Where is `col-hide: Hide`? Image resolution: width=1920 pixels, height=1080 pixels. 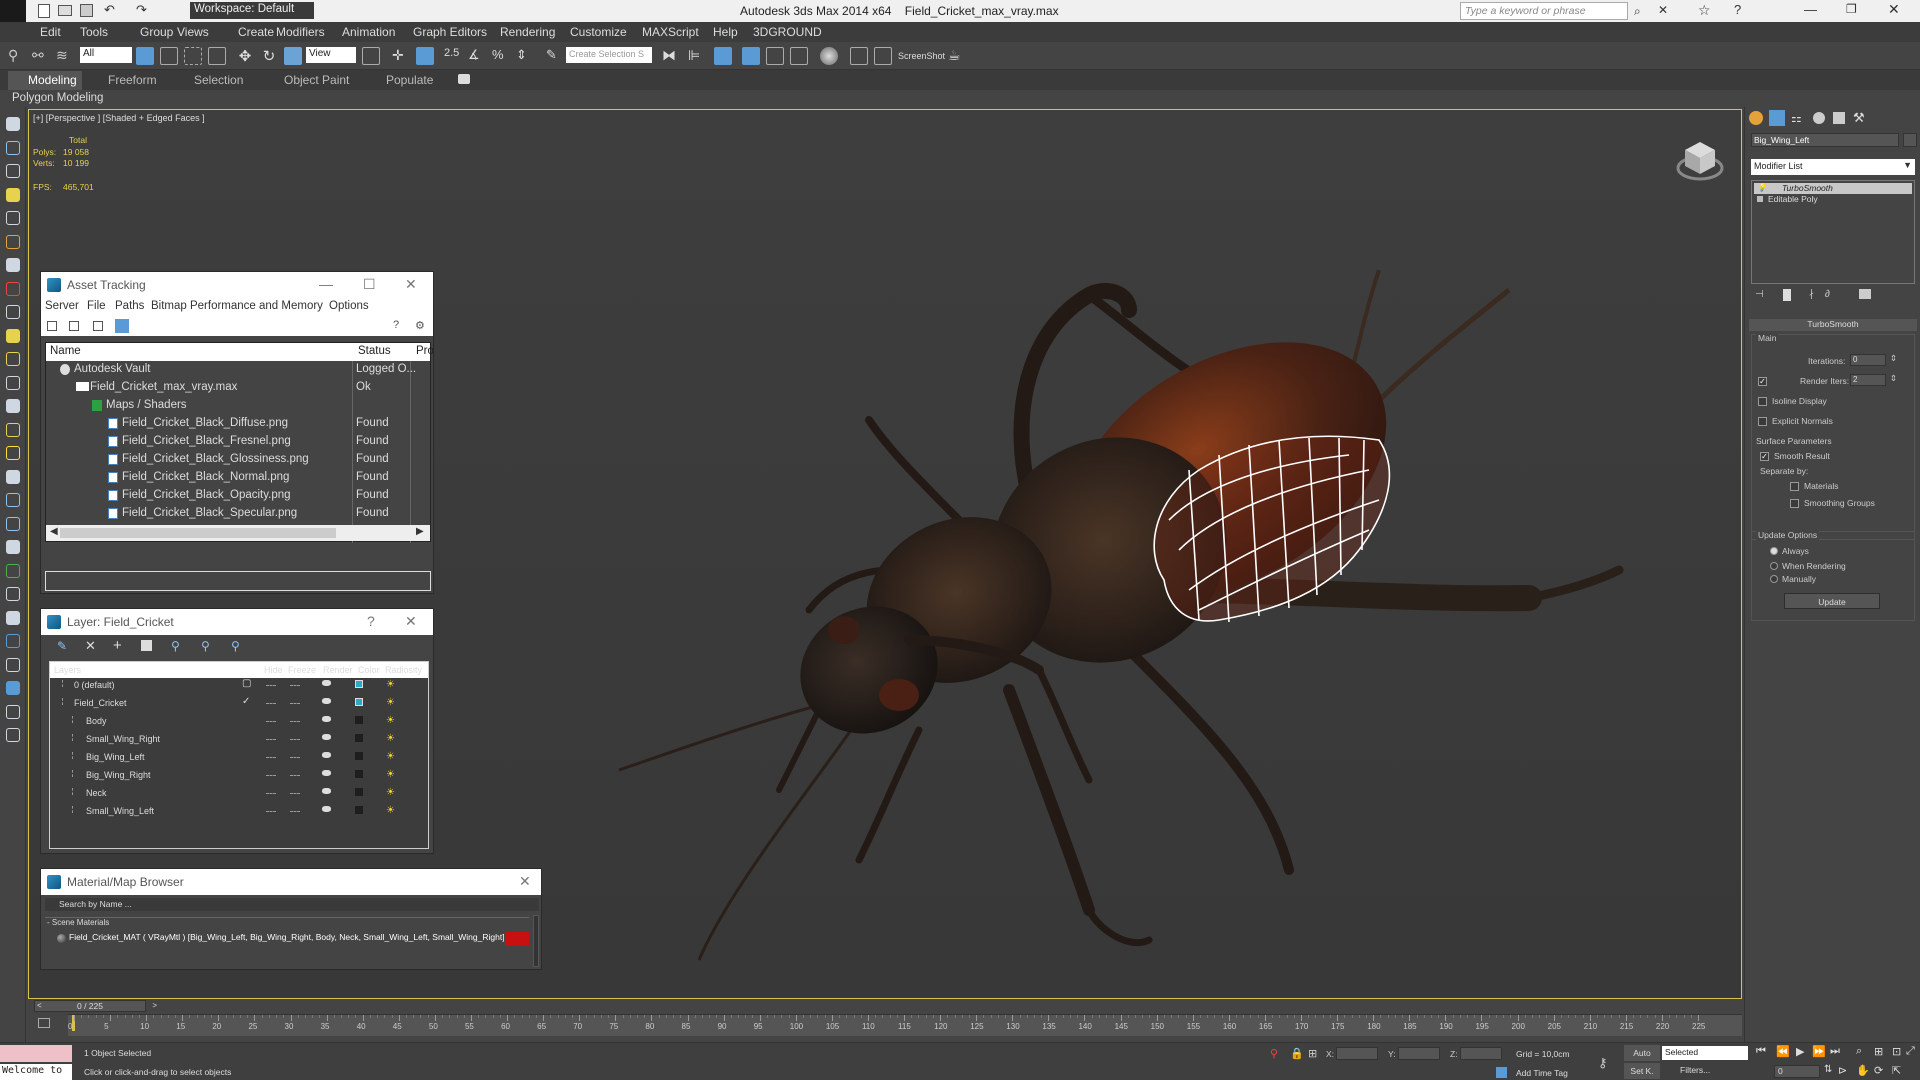 col-hide: Hide is located at coordinates (273, 670).